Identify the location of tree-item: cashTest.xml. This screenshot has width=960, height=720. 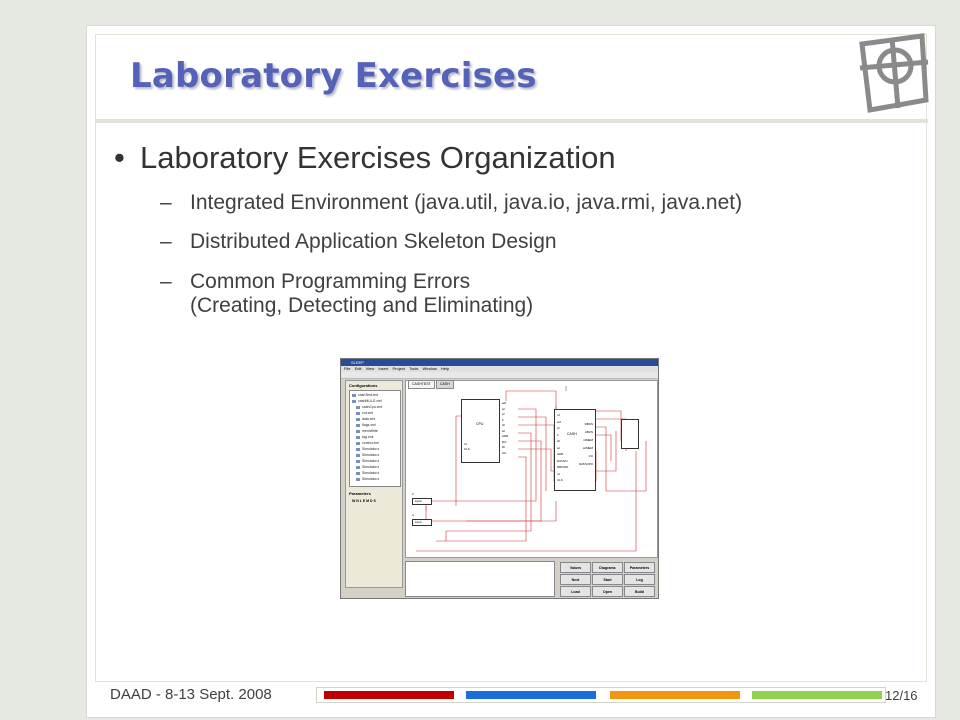
(364, 395).